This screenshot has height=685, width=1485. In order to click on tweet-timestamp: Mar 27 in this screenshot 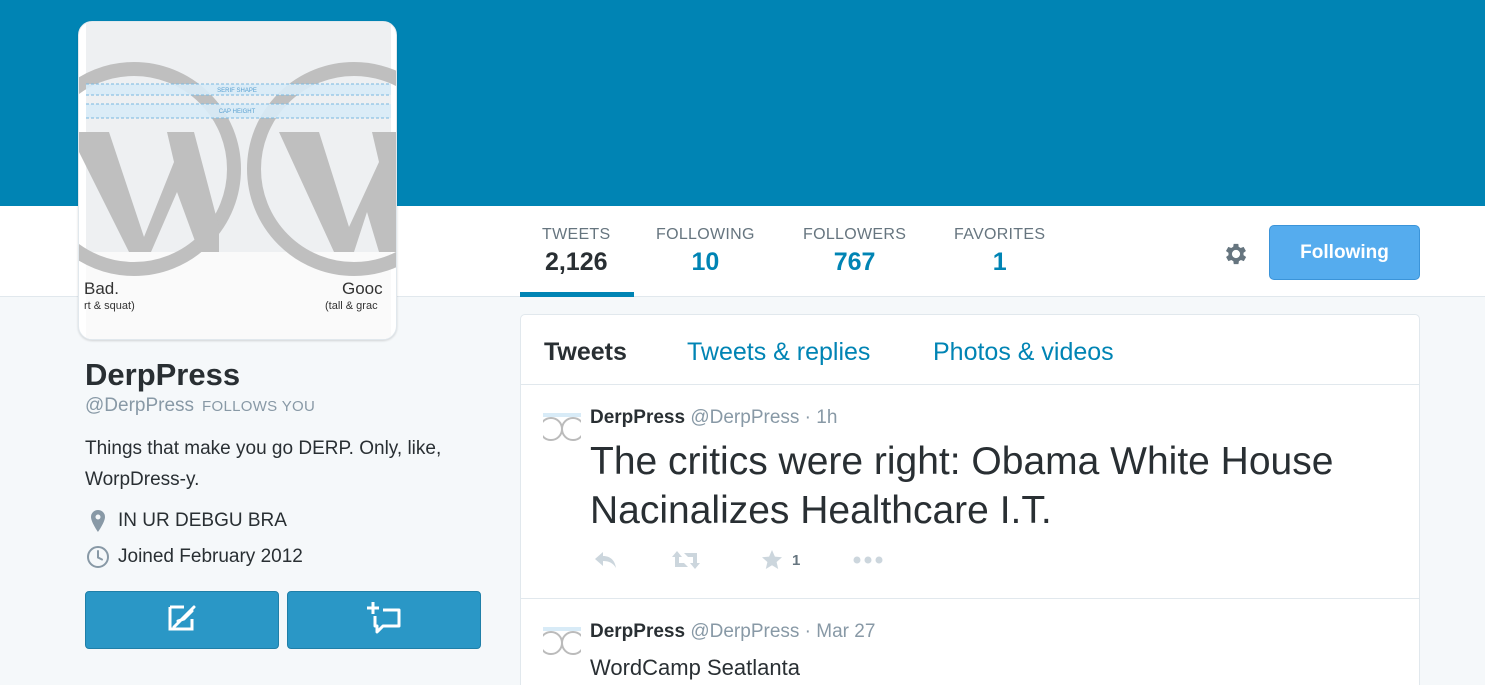, I will do `click(845, 631)`.